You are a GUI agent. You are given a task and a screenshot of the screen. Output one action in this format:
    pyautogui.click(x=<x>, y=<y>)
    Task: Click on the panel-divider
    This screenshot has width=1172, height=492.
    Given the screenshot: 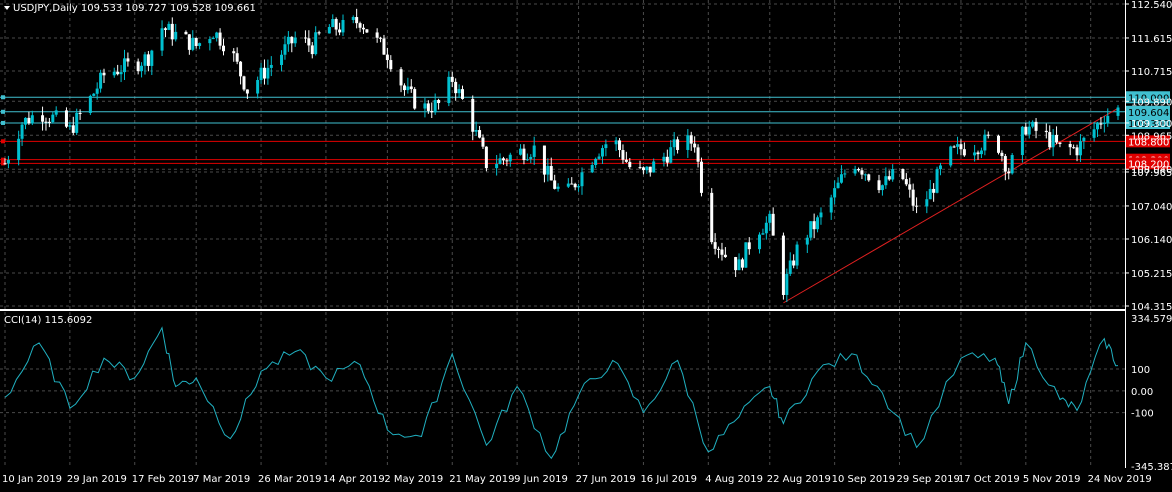 What is the action you would take?
    pyautogui.click(x=562, y=310)
    